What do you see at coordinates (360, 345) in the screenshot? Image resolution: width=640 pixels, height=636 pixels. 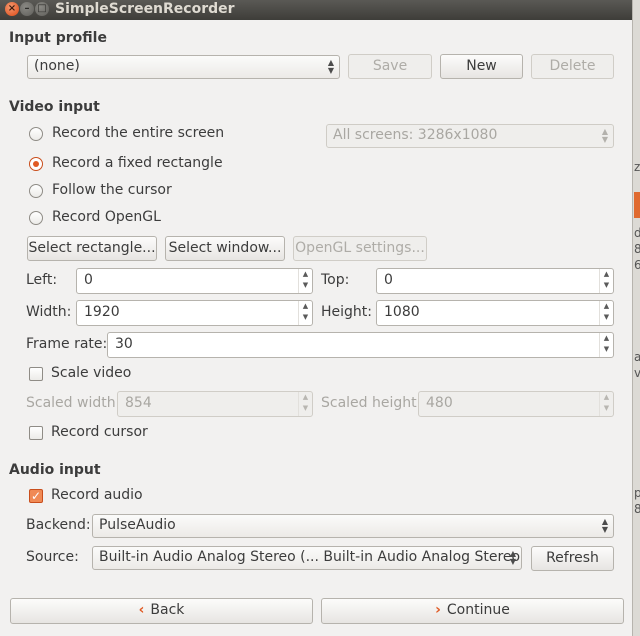 I see `frame-rate-spinbox: 30 ▲ ▼` at bounding box center [360, 345].